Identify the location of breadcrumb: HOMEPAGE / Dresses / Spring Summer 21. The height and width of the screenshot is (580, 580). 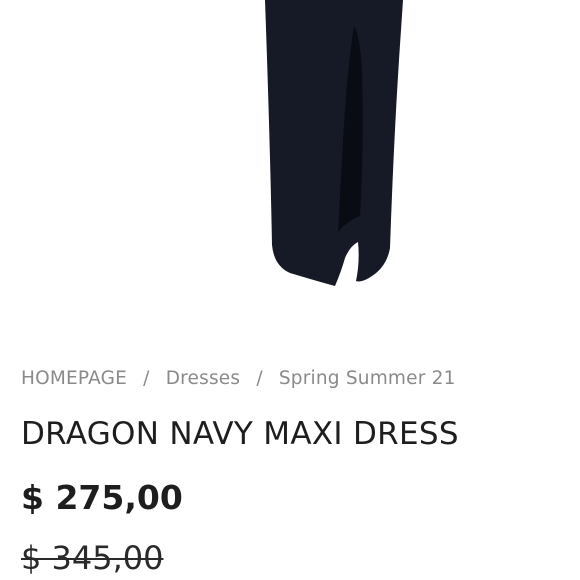
(238, 378).